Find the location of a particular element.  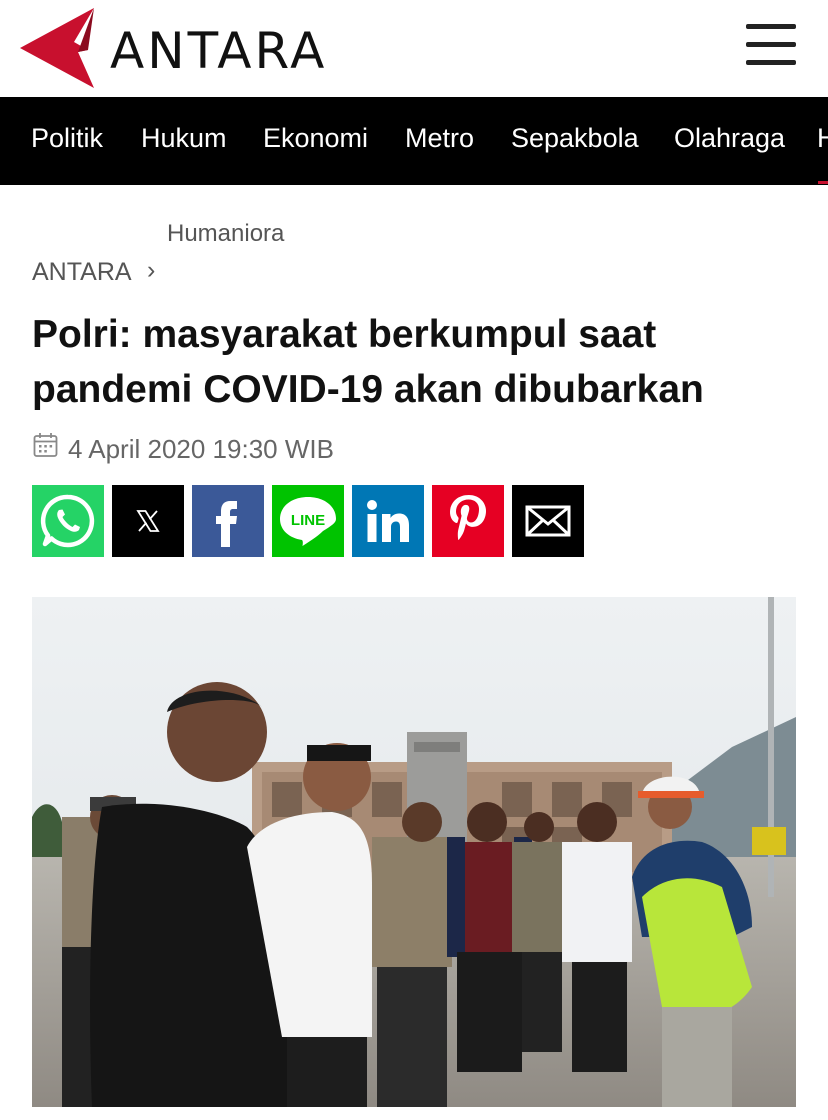

share-line-button: LINE is located at coordinates (308, 521).